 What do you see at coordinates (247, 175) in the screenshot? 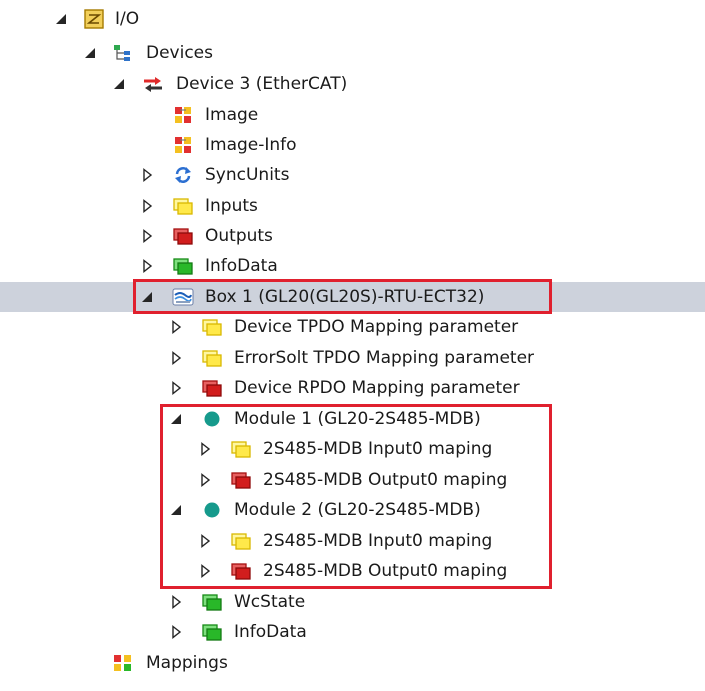
I see `tree-item-label: SyncUnits` at bounding box center [247, 175].